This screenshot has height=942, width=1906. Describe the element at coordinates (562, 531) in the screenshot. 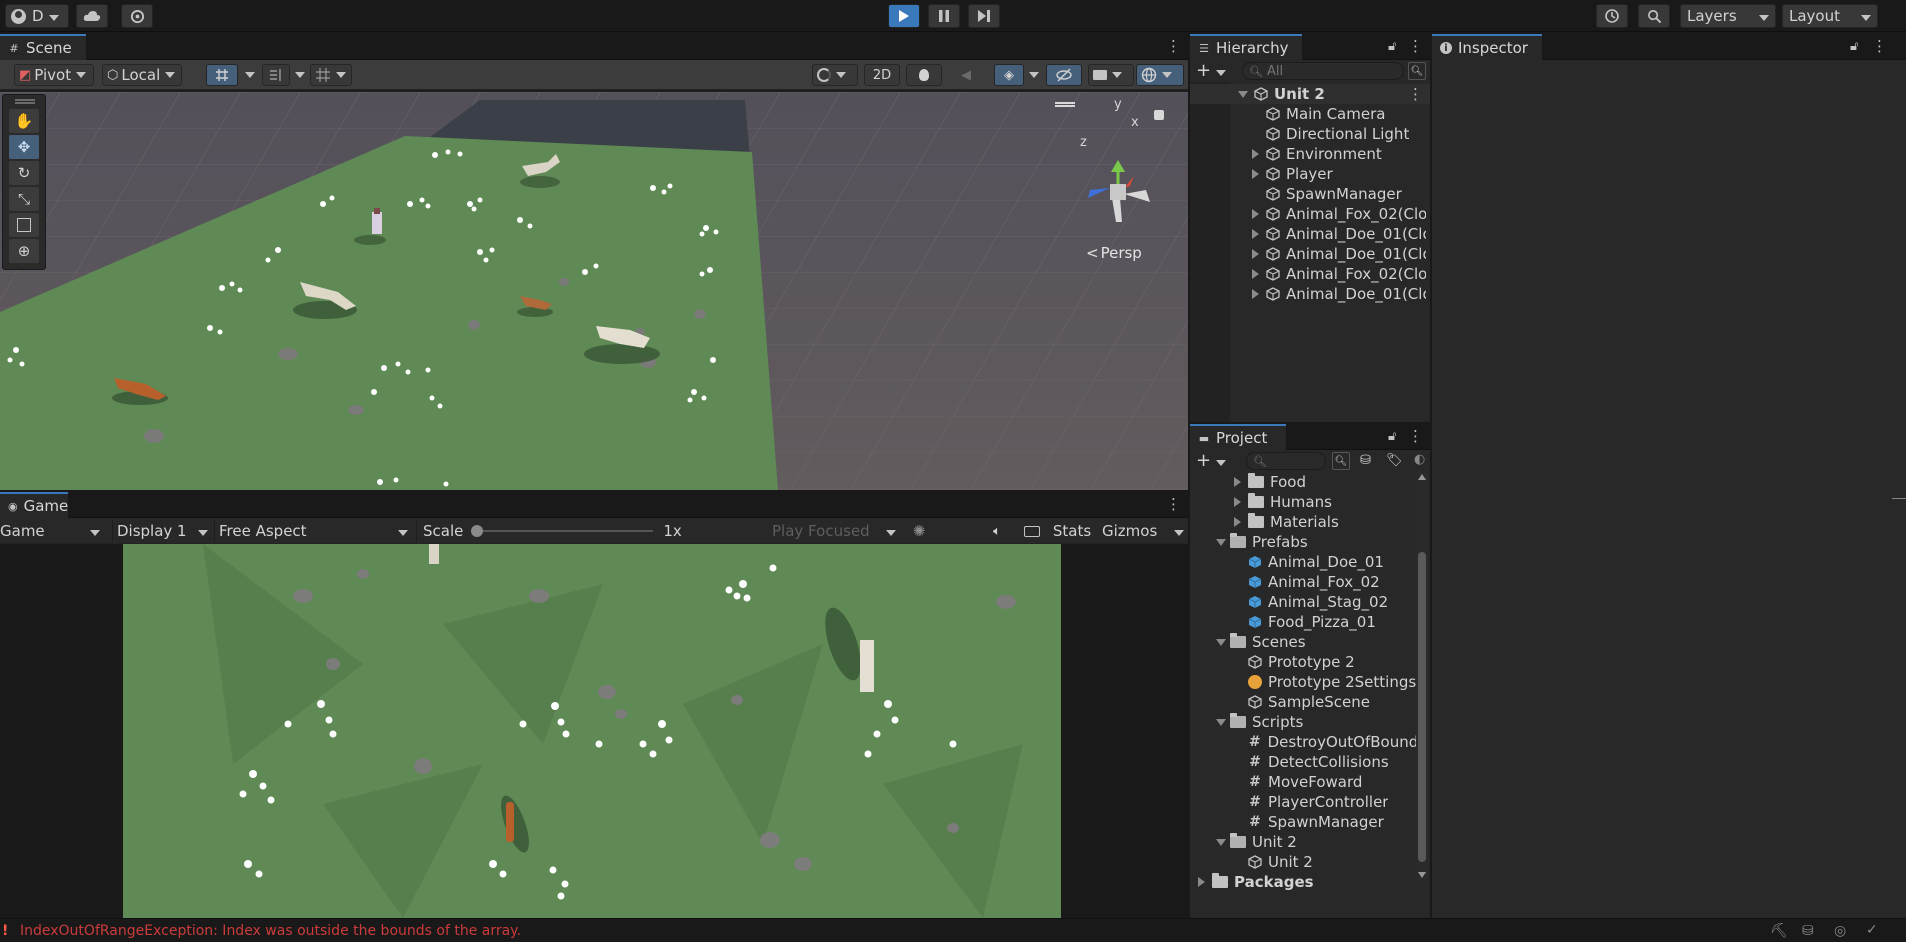

I see `scale-slider` at that location.